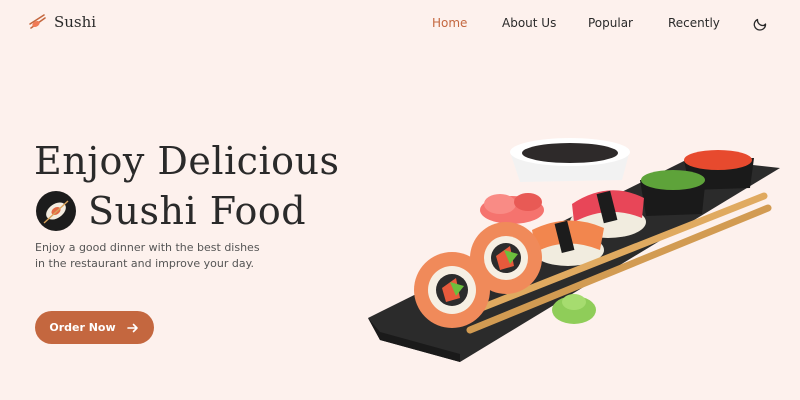  What do you see at coordinates (56, 211) in the screenshot?
I see `sushi-roll-icon` at bounding box center [56, 211].